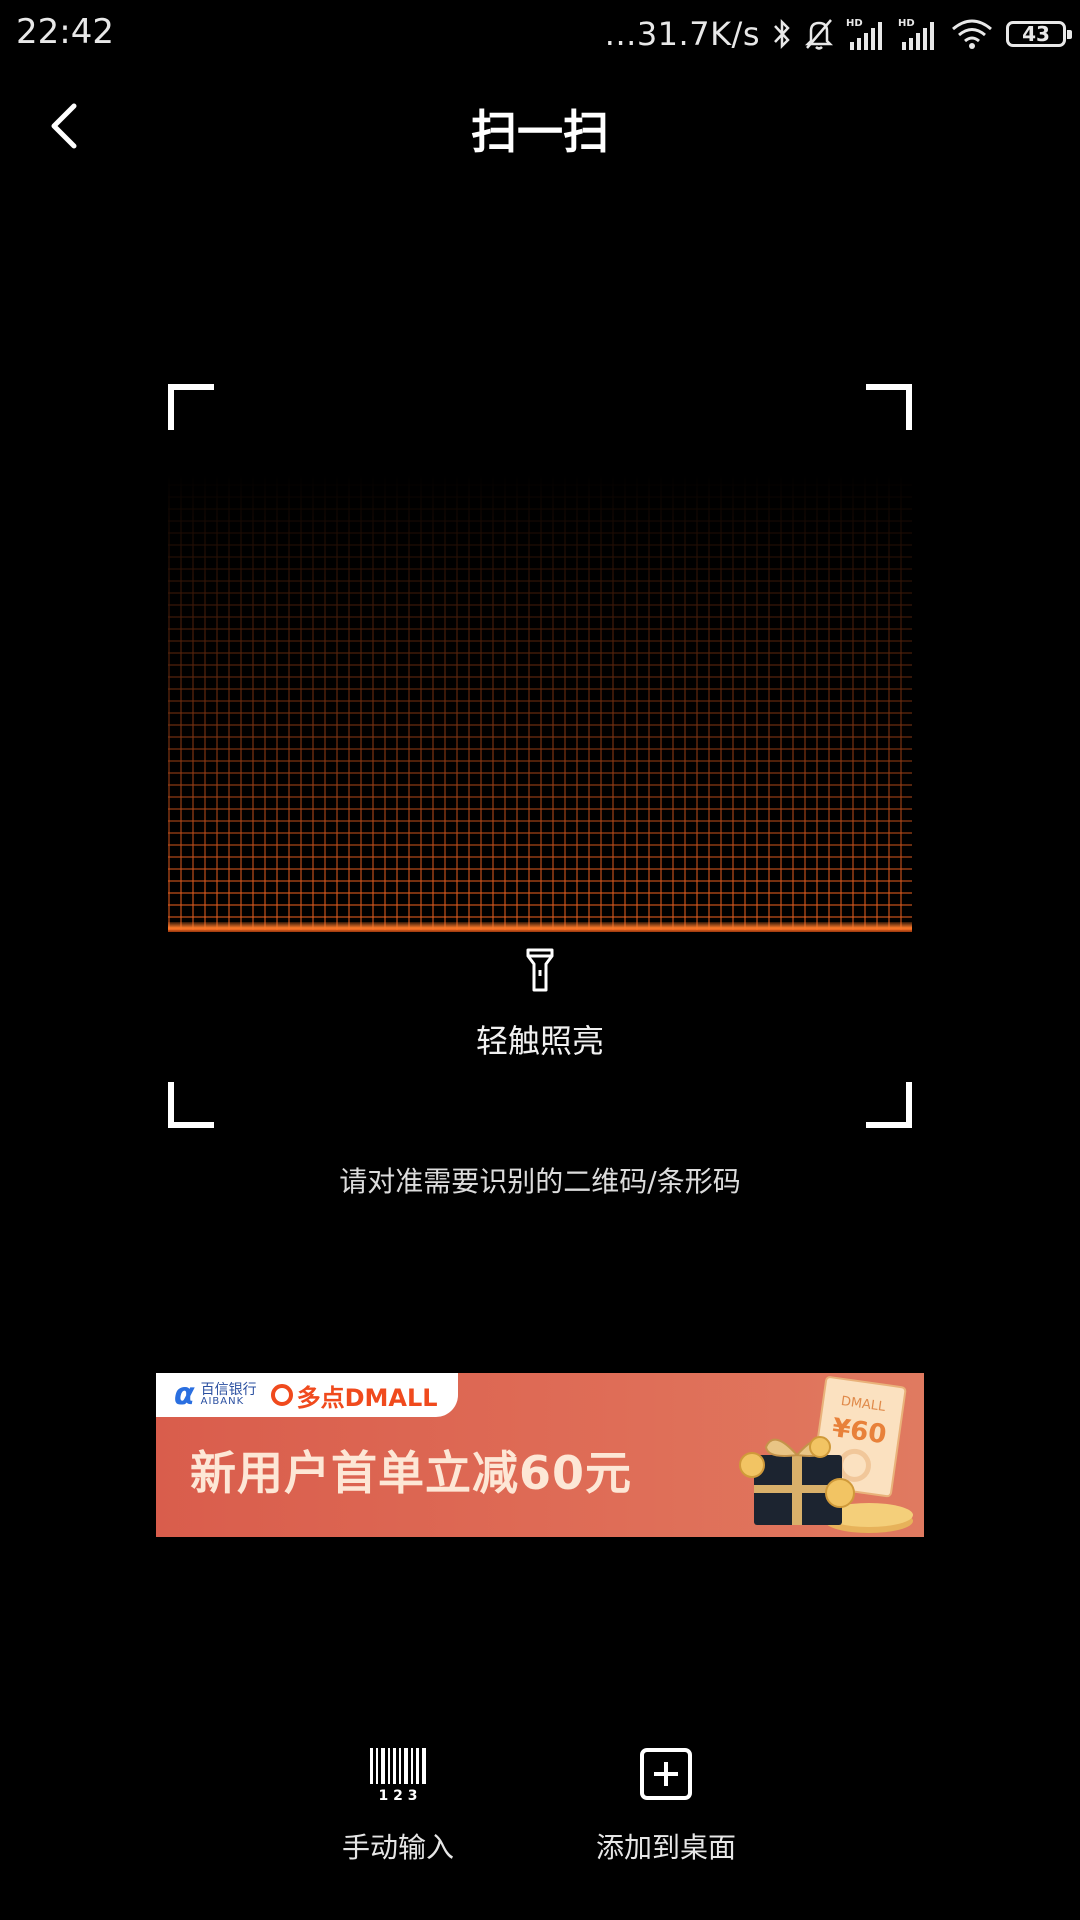  I want to click on viewfinder-corner-bottom-left, so click(191, 1105).